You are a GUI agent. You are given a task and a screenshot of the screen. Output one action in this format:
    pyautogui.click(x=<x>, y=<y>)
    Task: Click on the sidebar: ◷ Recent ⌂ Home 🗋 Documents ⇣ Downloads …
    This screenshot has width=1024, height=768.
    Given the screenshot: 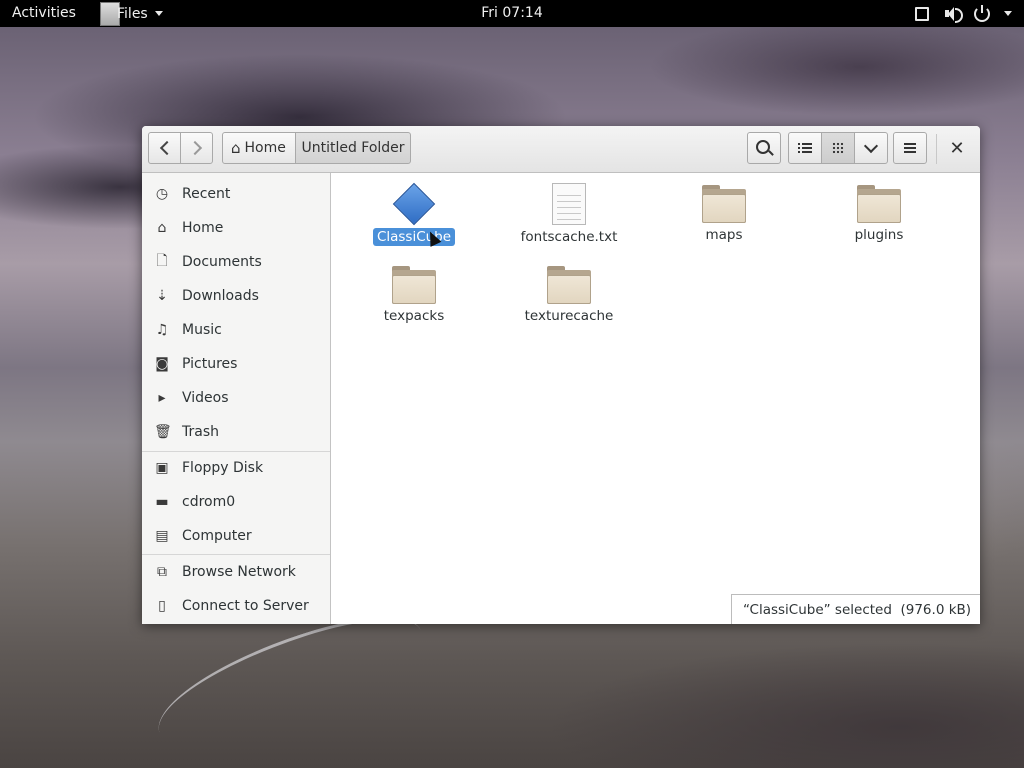 What is the action you would take?
    pyautogui.click(x=236, y=398)
    